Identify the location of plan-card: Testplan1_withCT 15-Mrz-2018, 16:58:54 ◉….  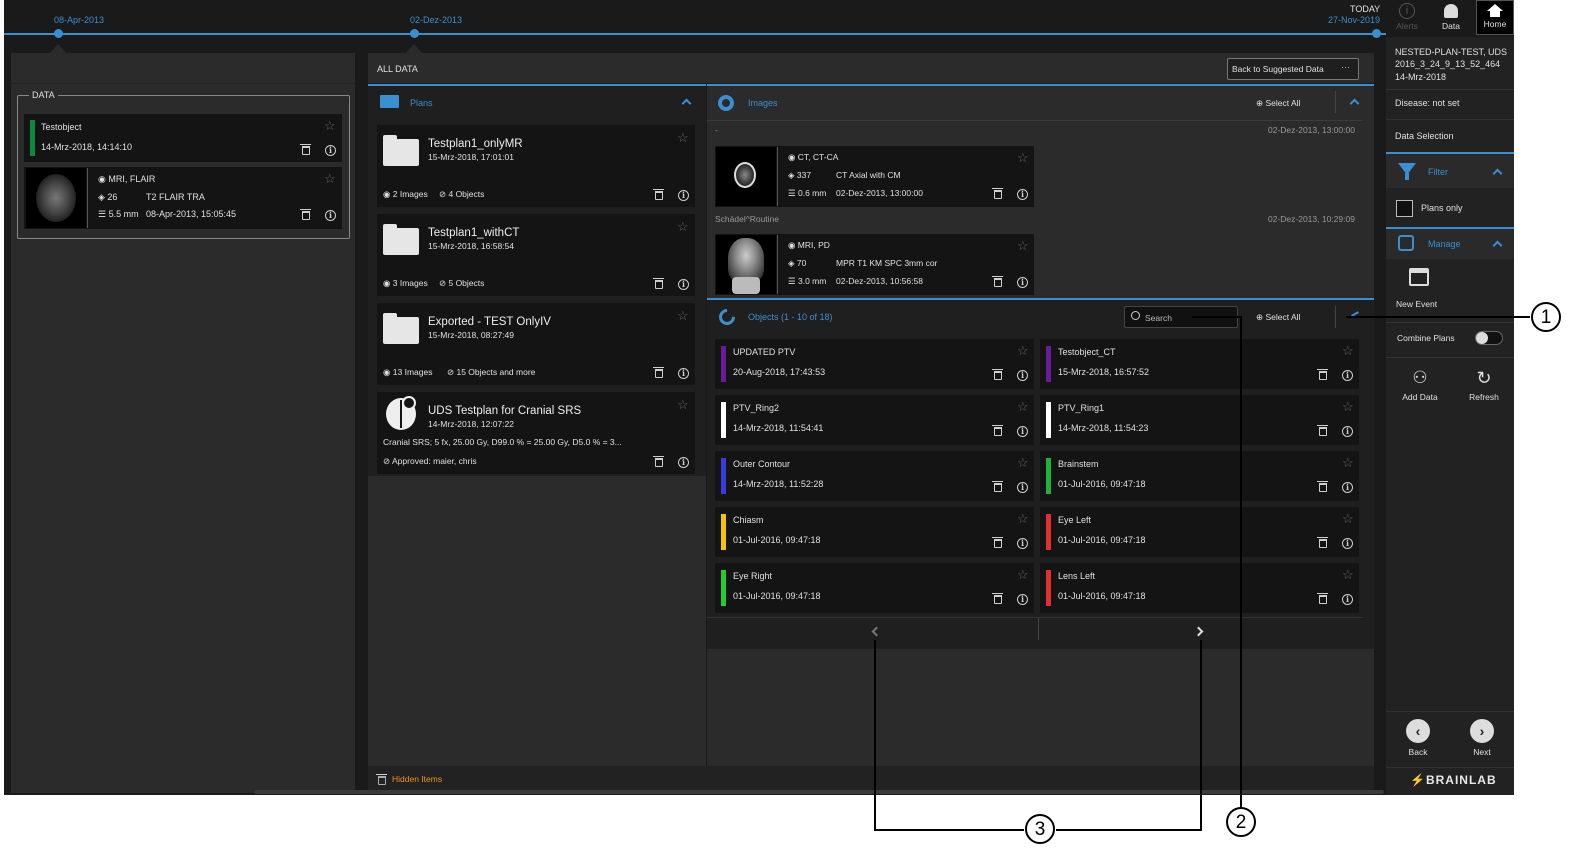
(536, 255).